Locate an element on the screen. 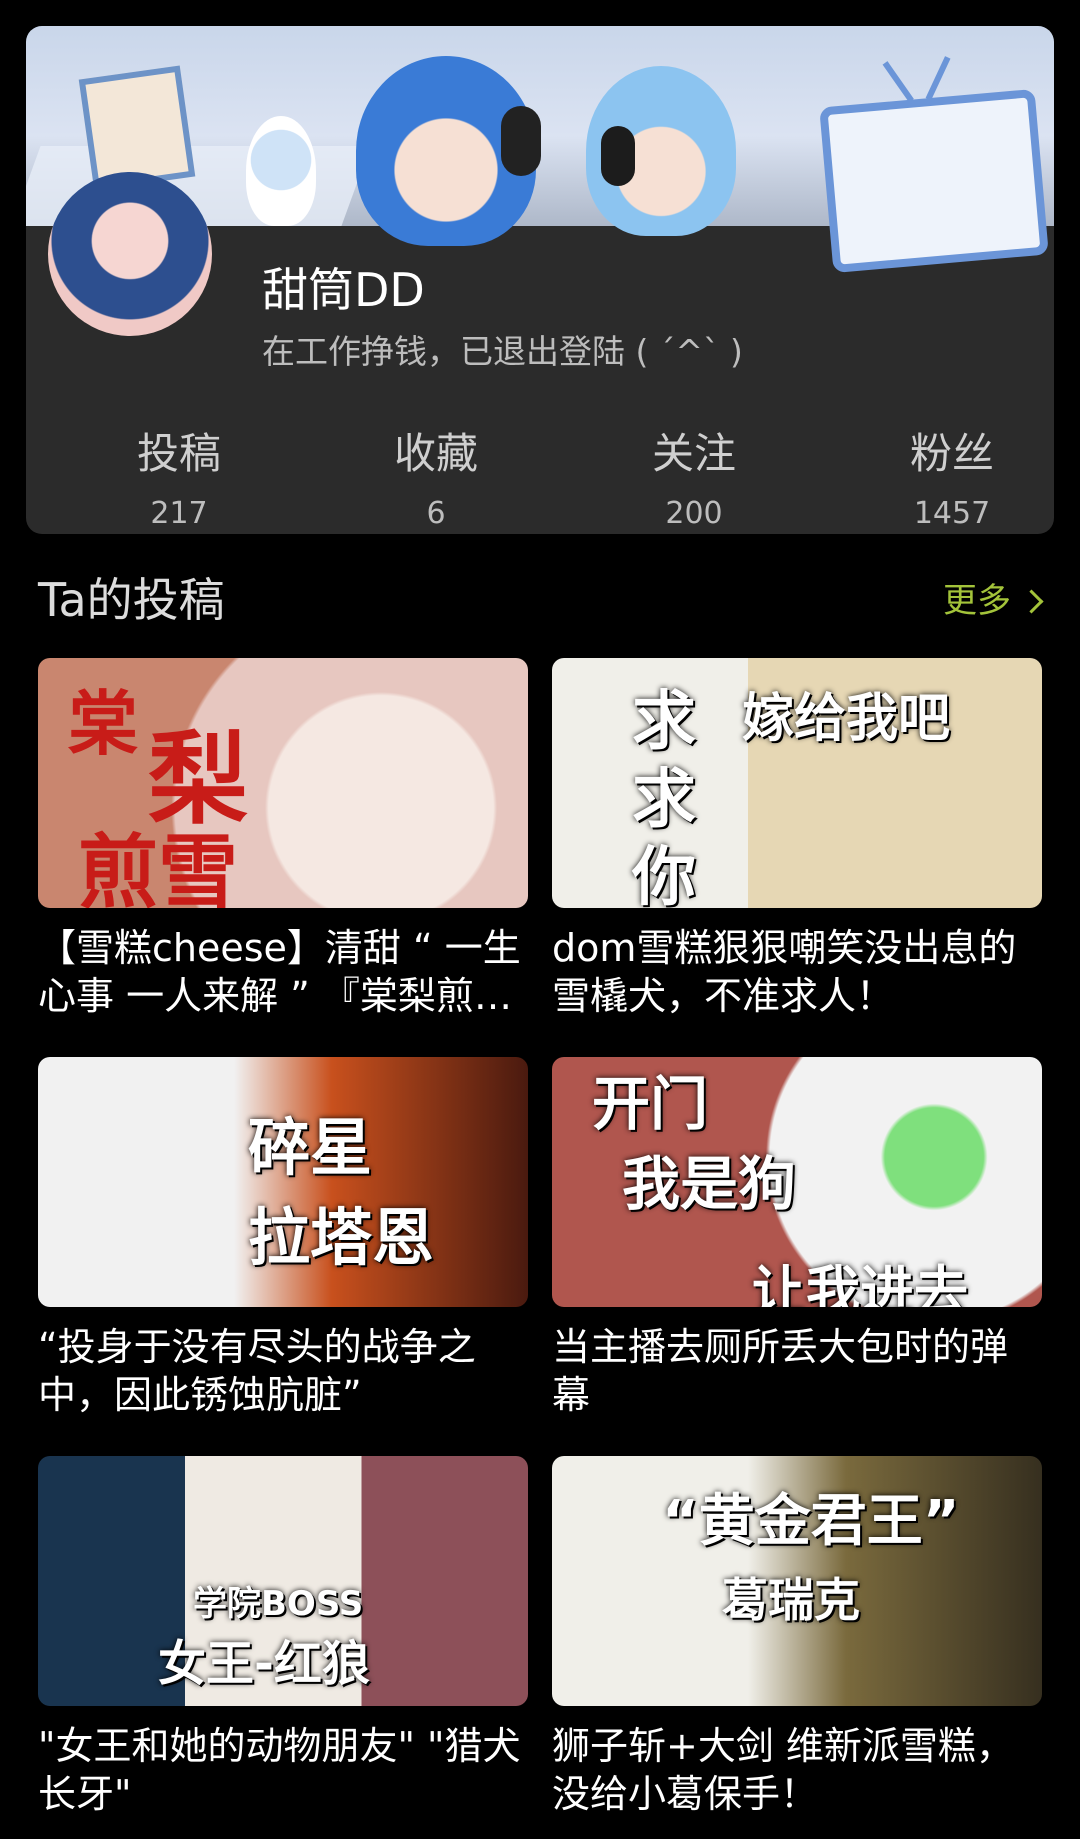 This screenshot has height=1839, width=1080. thumbnail-caption: 碎星 is located at coordinates (310, 1147).